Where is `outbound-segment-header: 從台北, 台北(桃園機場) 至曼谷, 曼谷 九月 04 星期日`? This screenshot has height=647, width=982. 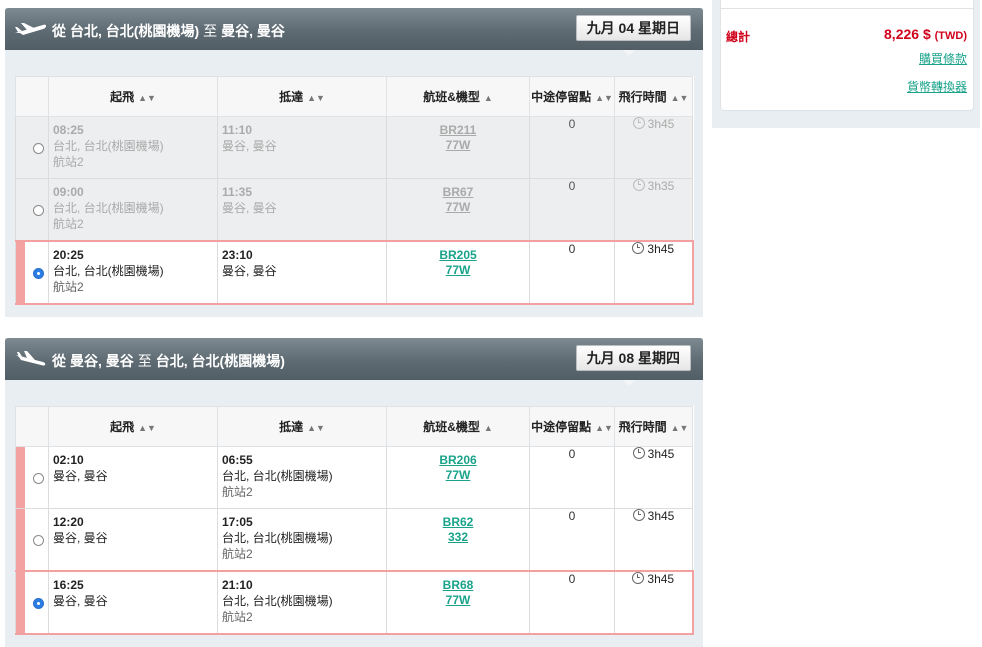
outbound-segment-header: 從台北, 台北(桃園機場) 至曼谷, 曼谷 九月 04 星期日 is located at coordinates (354, 32).